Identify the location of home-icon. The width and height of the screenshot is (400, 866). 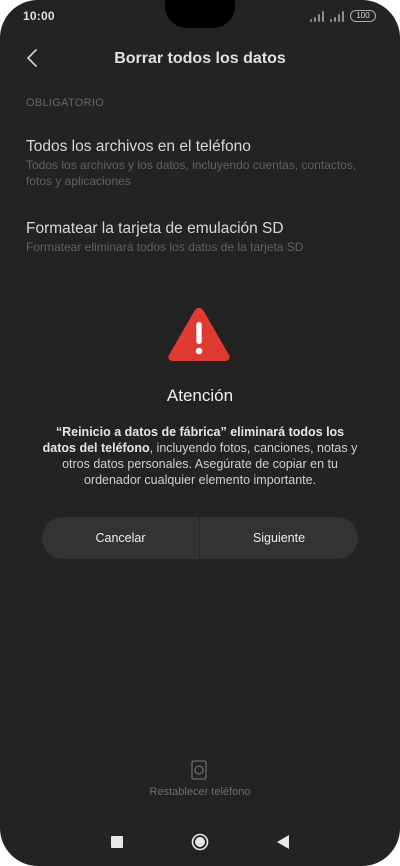
(200, 842).